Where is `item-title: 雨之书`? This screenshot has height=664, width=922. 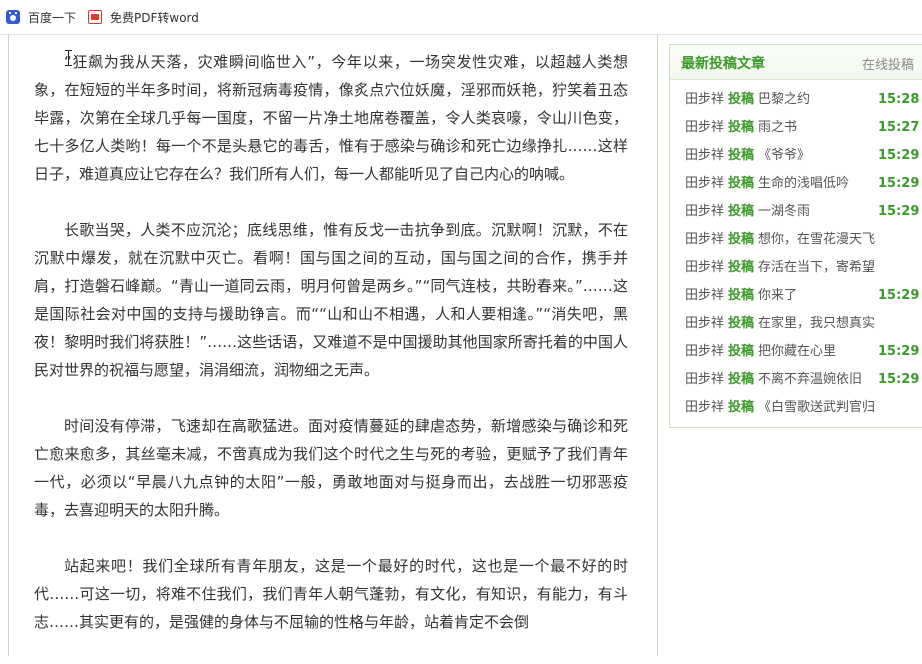 item-title: 雨之书 is located at coordinates (778, 127).